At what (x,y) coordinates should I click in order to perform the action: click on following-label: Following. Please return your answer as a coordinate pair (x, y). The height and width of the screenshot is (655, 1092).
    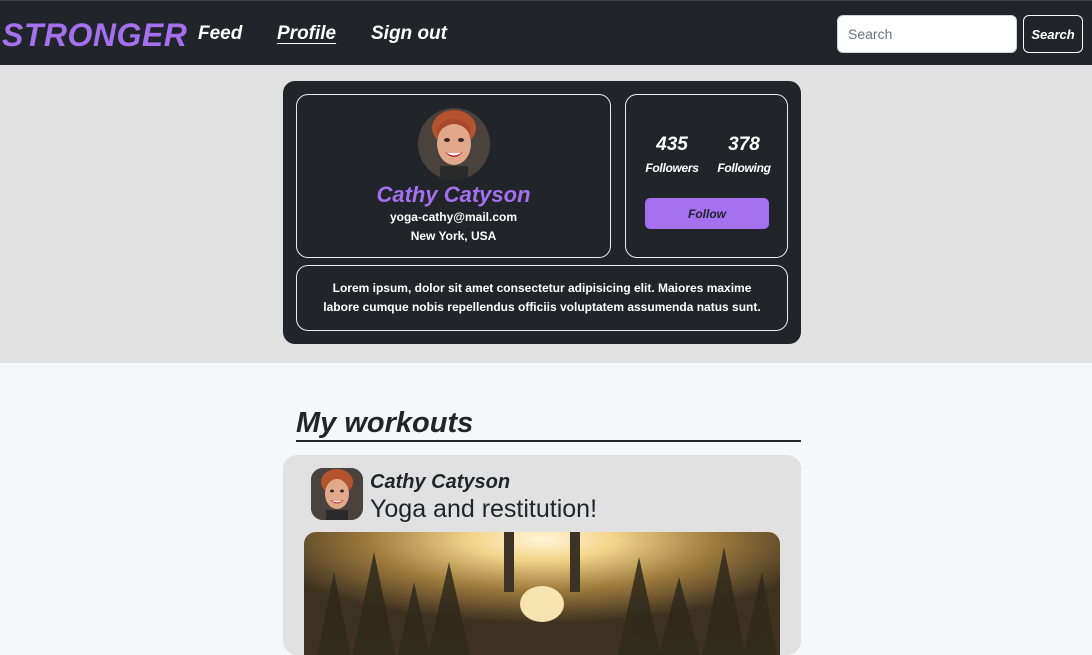
    Looking at the image, I should click on (744, 168).